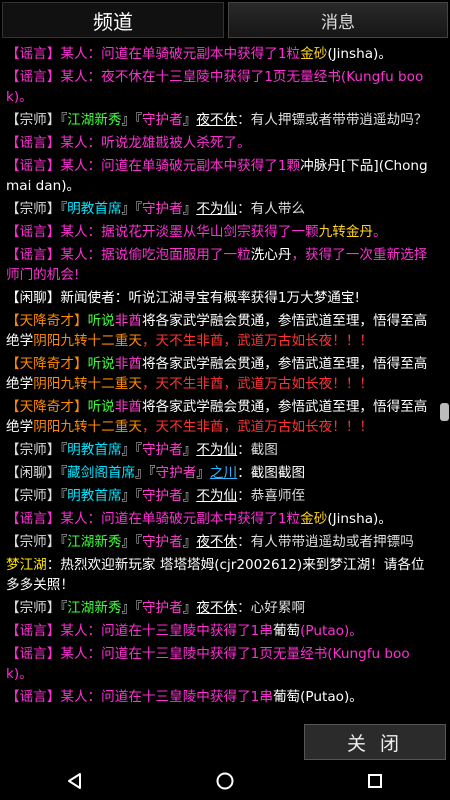  I want to click on message-segment: 。, so click(380, 232).